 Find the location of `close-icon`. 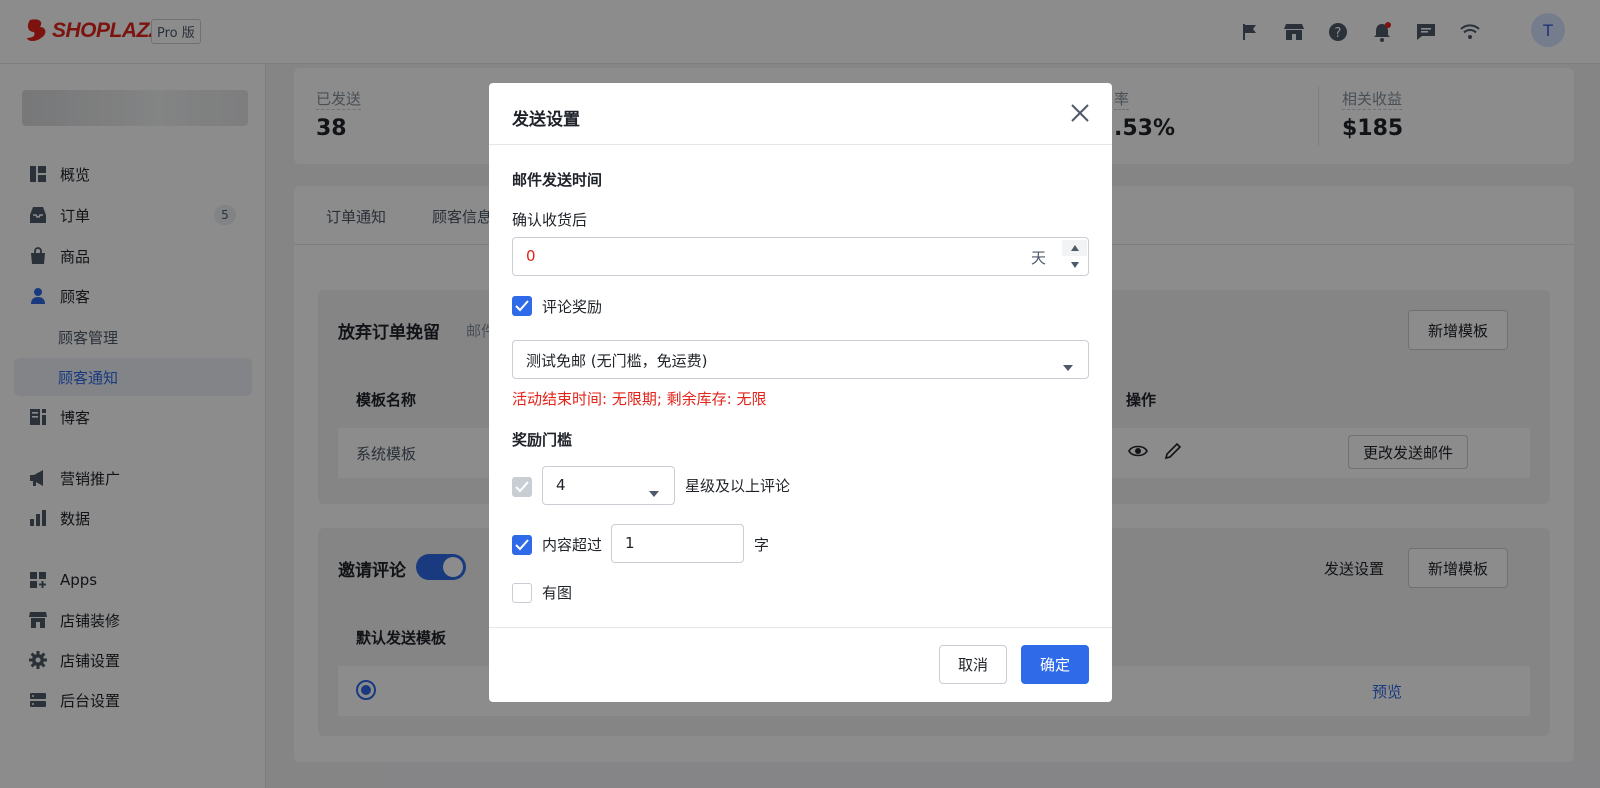

close-icon is located at coordinates (1080, 113).